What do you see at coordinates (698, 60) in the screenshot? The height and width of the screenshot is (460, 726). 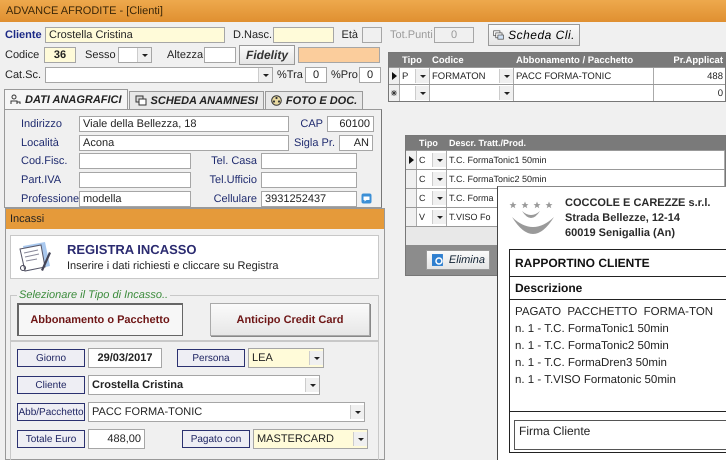 I see `column-header: Pr.Applicat` at bounding box center [698, 60].